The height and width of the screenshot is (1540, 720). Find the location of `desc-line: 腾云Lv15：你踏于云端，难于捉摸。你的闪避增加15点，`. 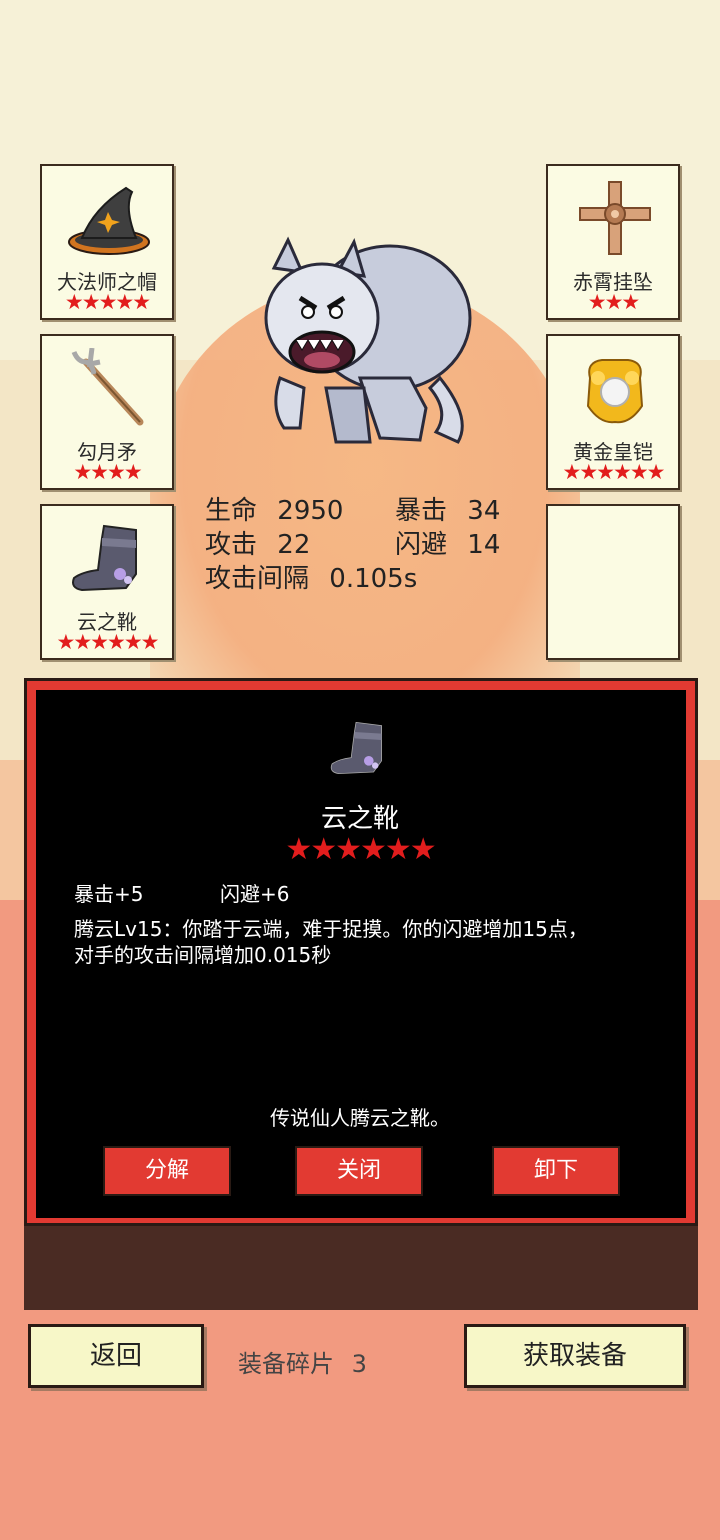

desc-line: 腾云Lv15：你踏于云端，难于捉摸。你的闪避增加15点， is located at coordinates (331, 929).